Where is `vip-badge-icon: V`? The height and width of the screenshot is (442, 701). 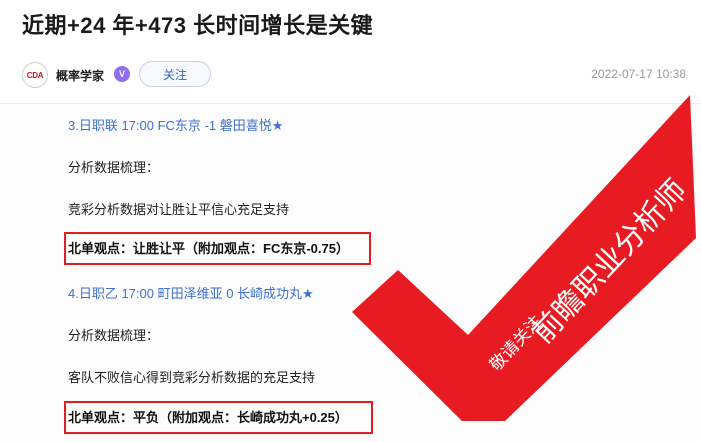 vip-badge-icon: V is located at coordinates (122, 74).